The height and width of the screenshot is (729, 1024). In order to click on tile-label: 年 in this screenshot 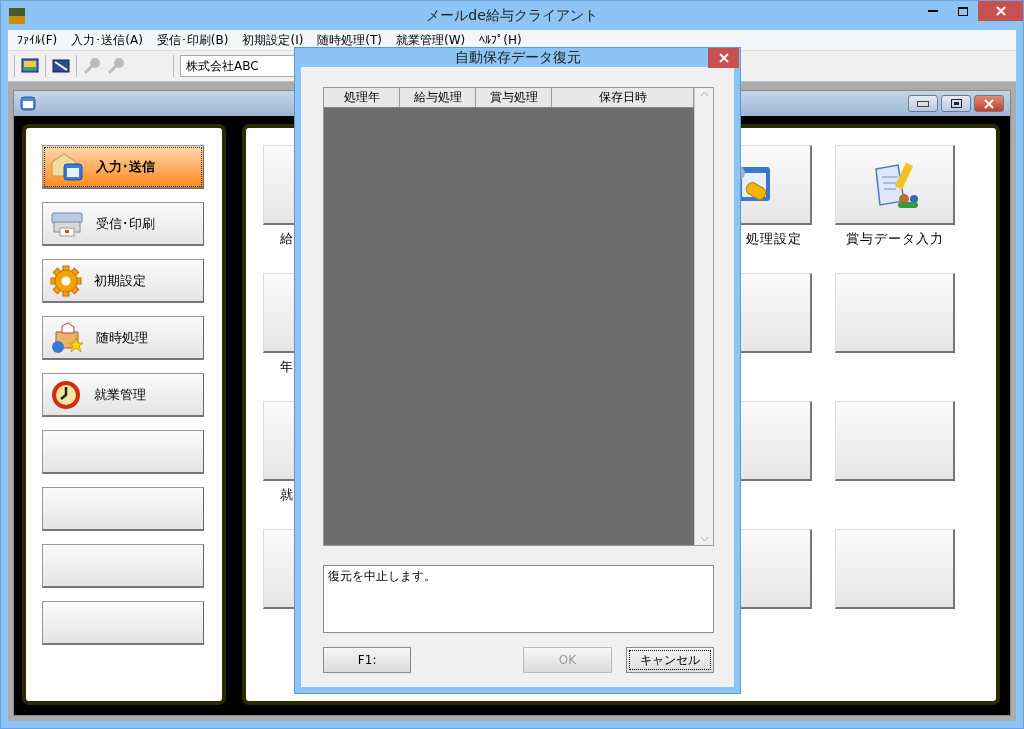, I will do `click(286, 367)`.